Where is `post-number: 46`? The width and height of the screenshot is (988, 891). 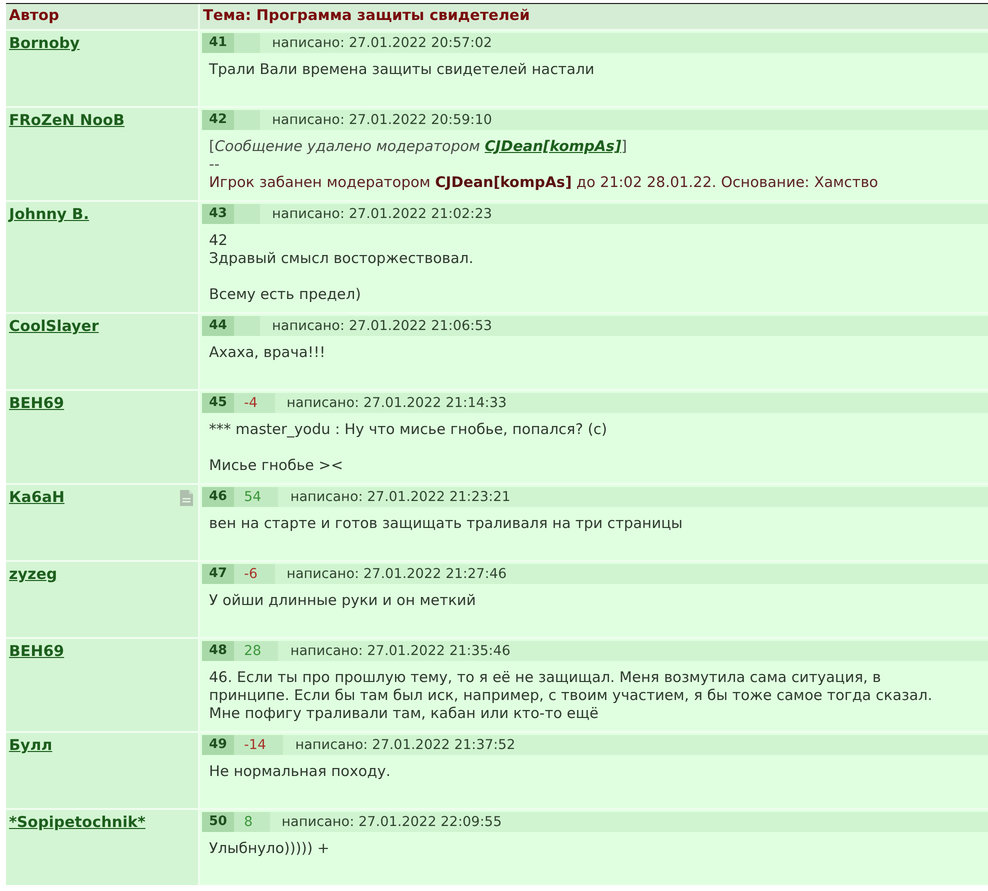 post-number: 46 is located at coordinates (218, 497).